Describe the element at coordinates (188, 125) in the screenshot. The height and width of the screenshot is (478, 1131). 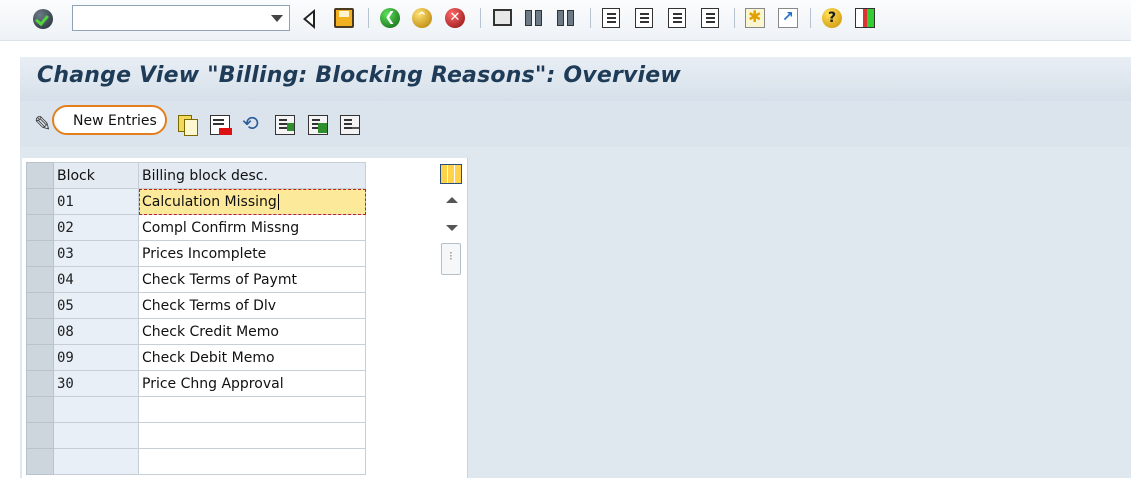
I see `copy-as-icon` at that location.